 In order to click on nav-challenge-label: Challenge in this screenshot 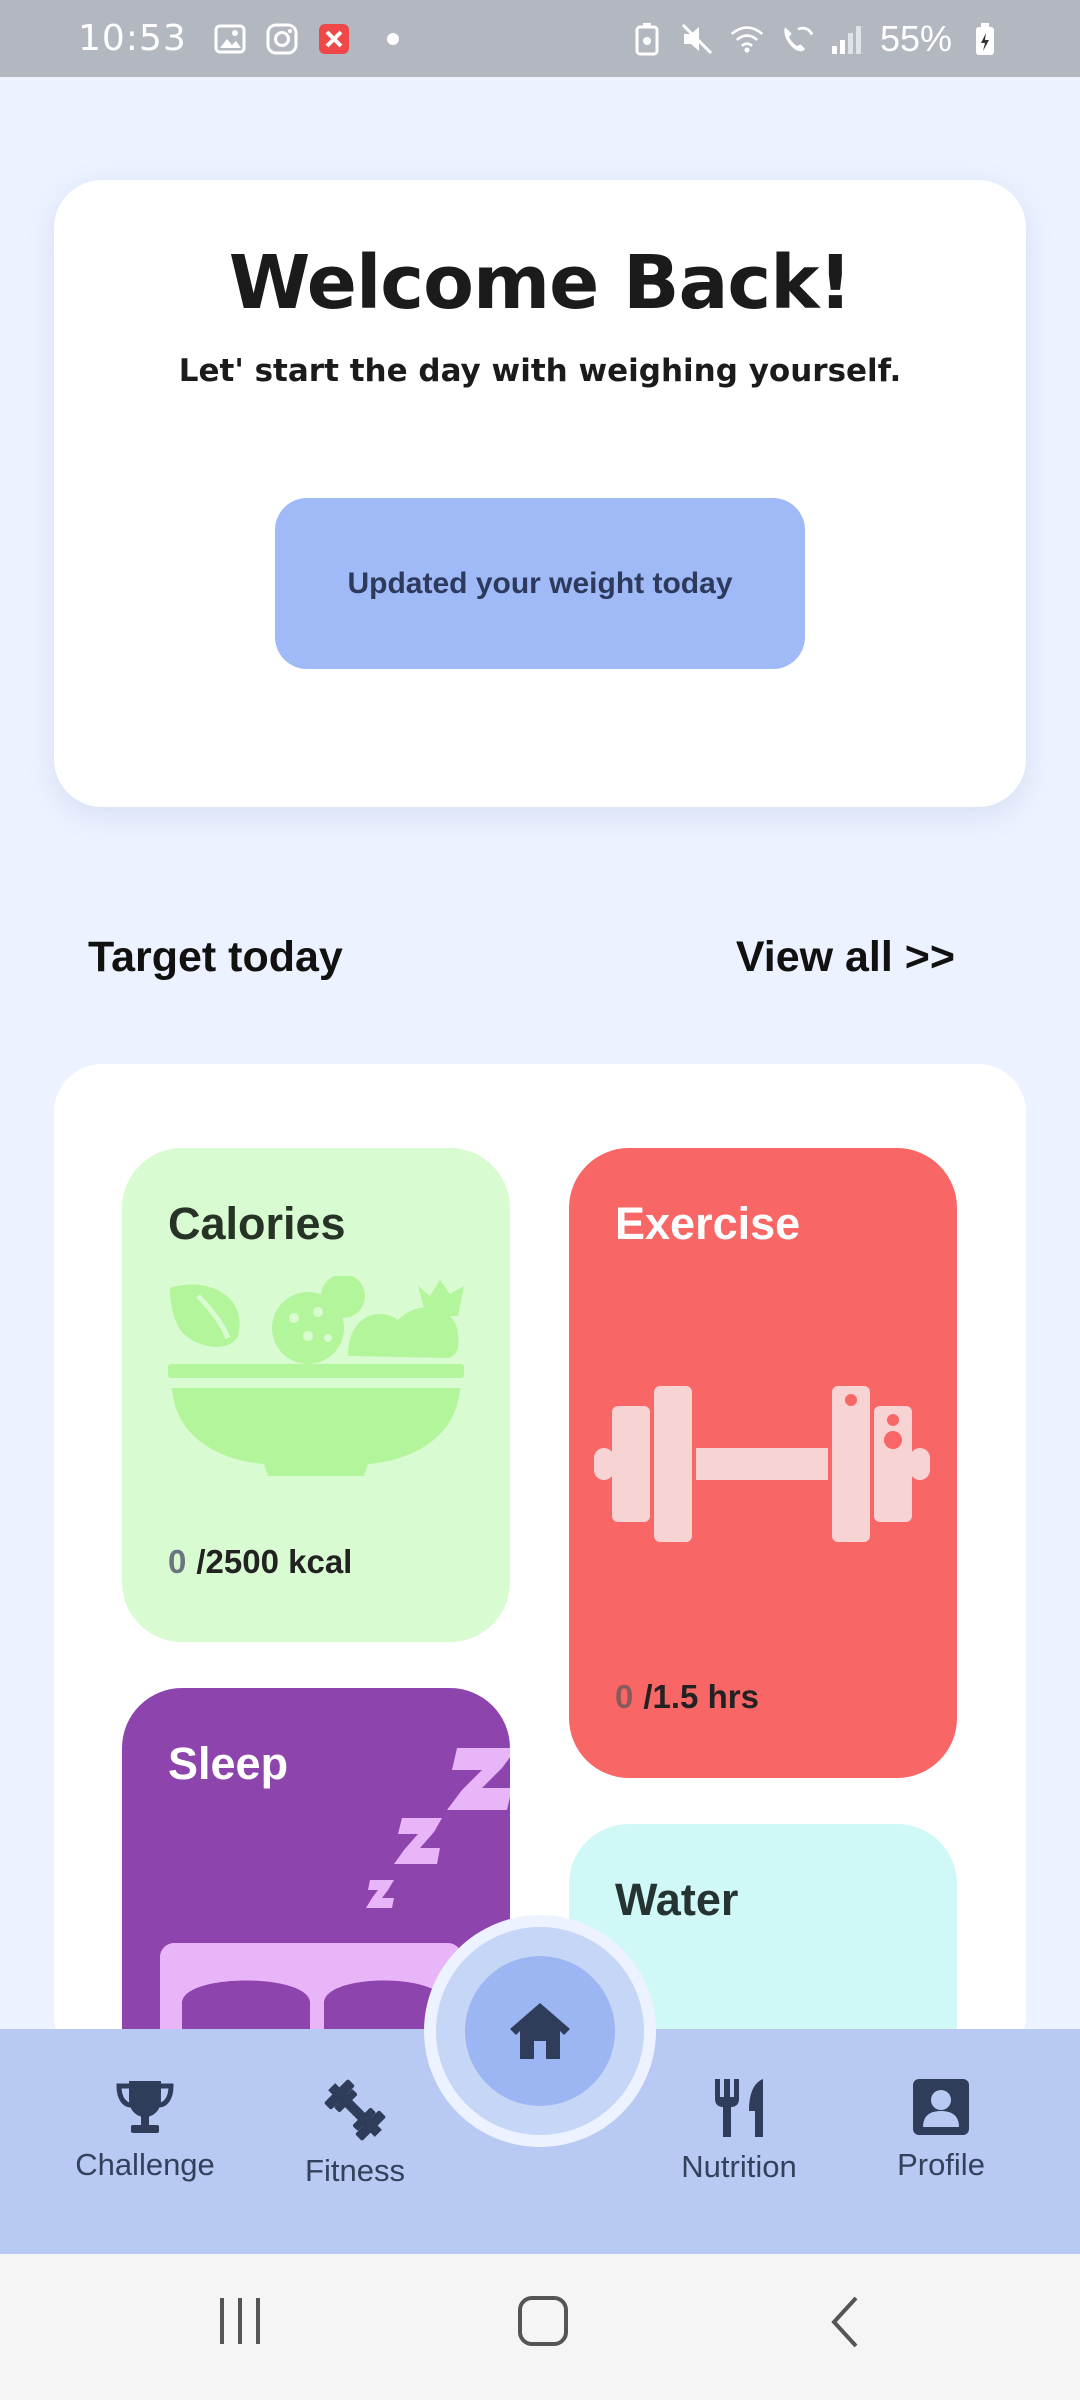, I will do `click(145, 2164)`.